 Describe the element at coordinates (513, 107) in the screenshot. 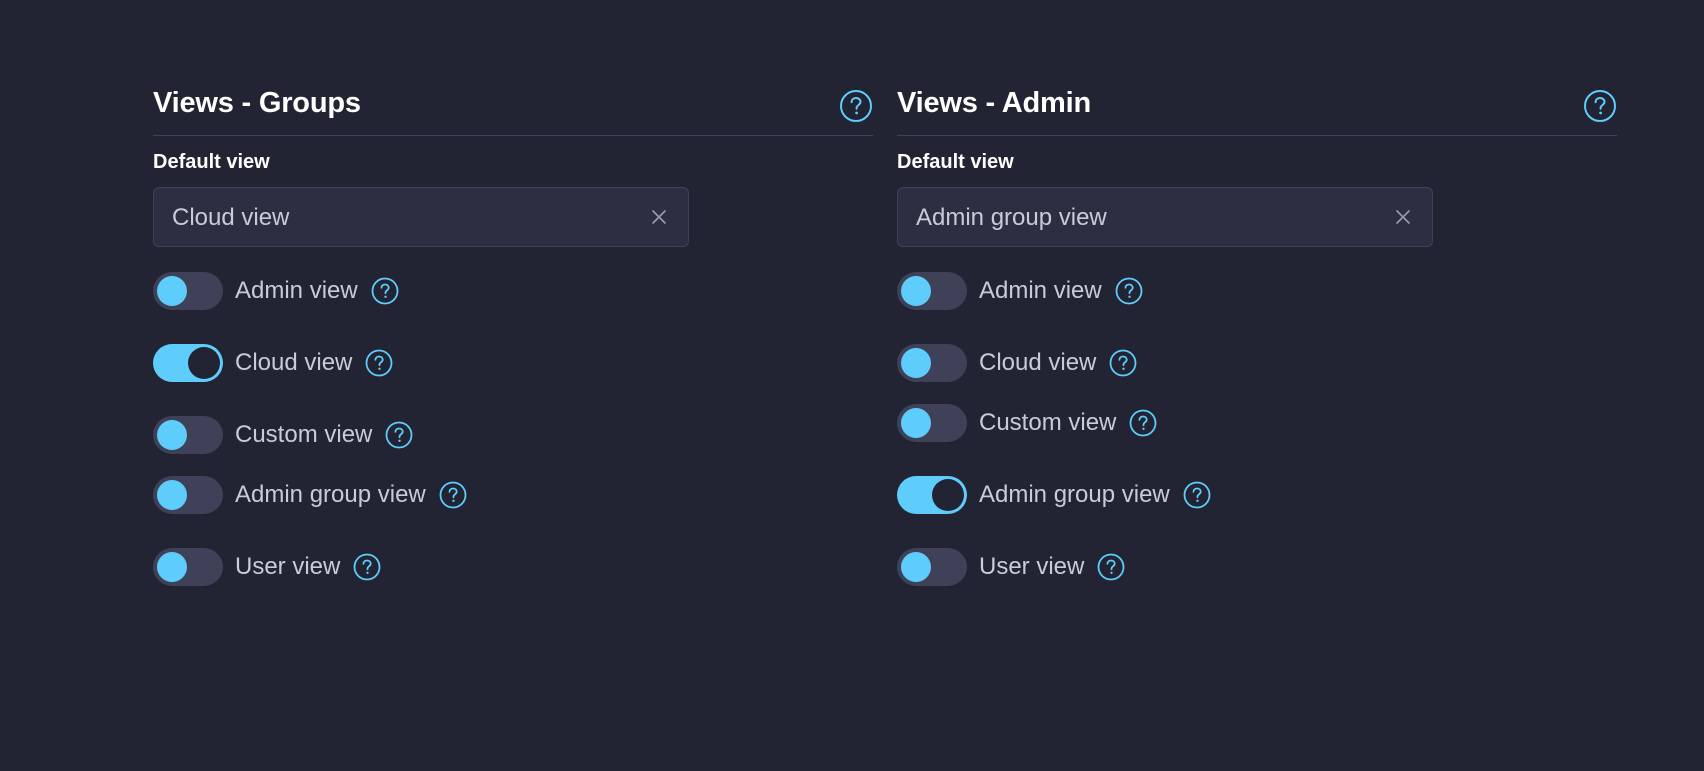

I see `panel-header: Views - Groups` at that location.